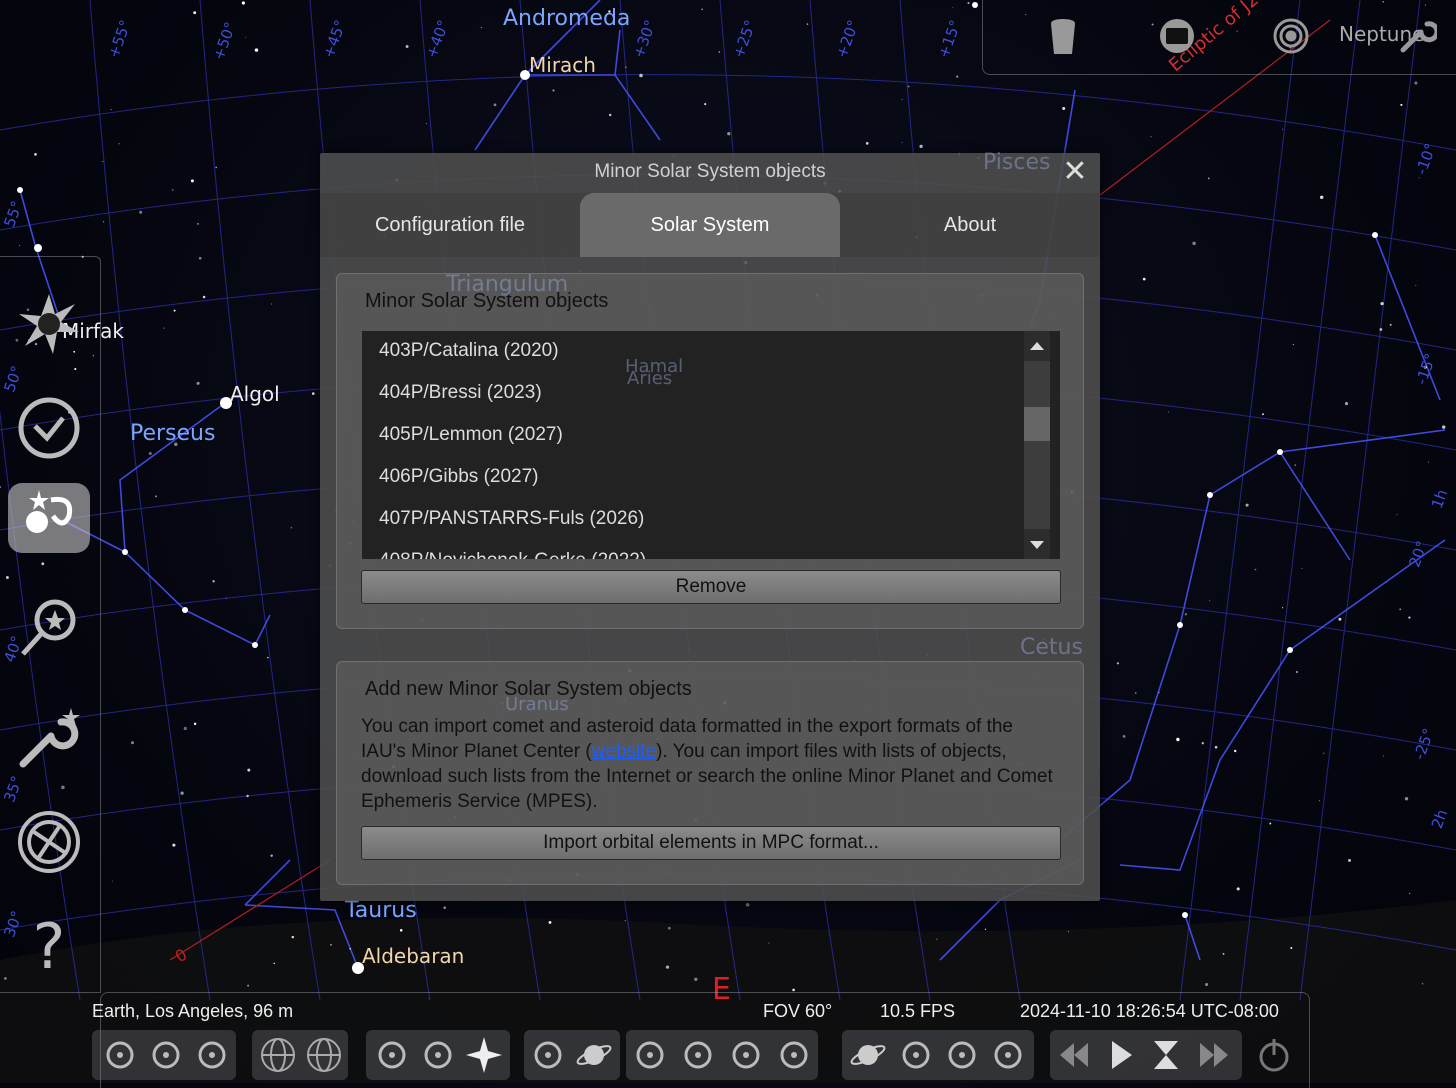  What do you see at coordinates (548, 1055) in the screenshot?
I see `nebula-icon` at bounding box center [548, 1055].